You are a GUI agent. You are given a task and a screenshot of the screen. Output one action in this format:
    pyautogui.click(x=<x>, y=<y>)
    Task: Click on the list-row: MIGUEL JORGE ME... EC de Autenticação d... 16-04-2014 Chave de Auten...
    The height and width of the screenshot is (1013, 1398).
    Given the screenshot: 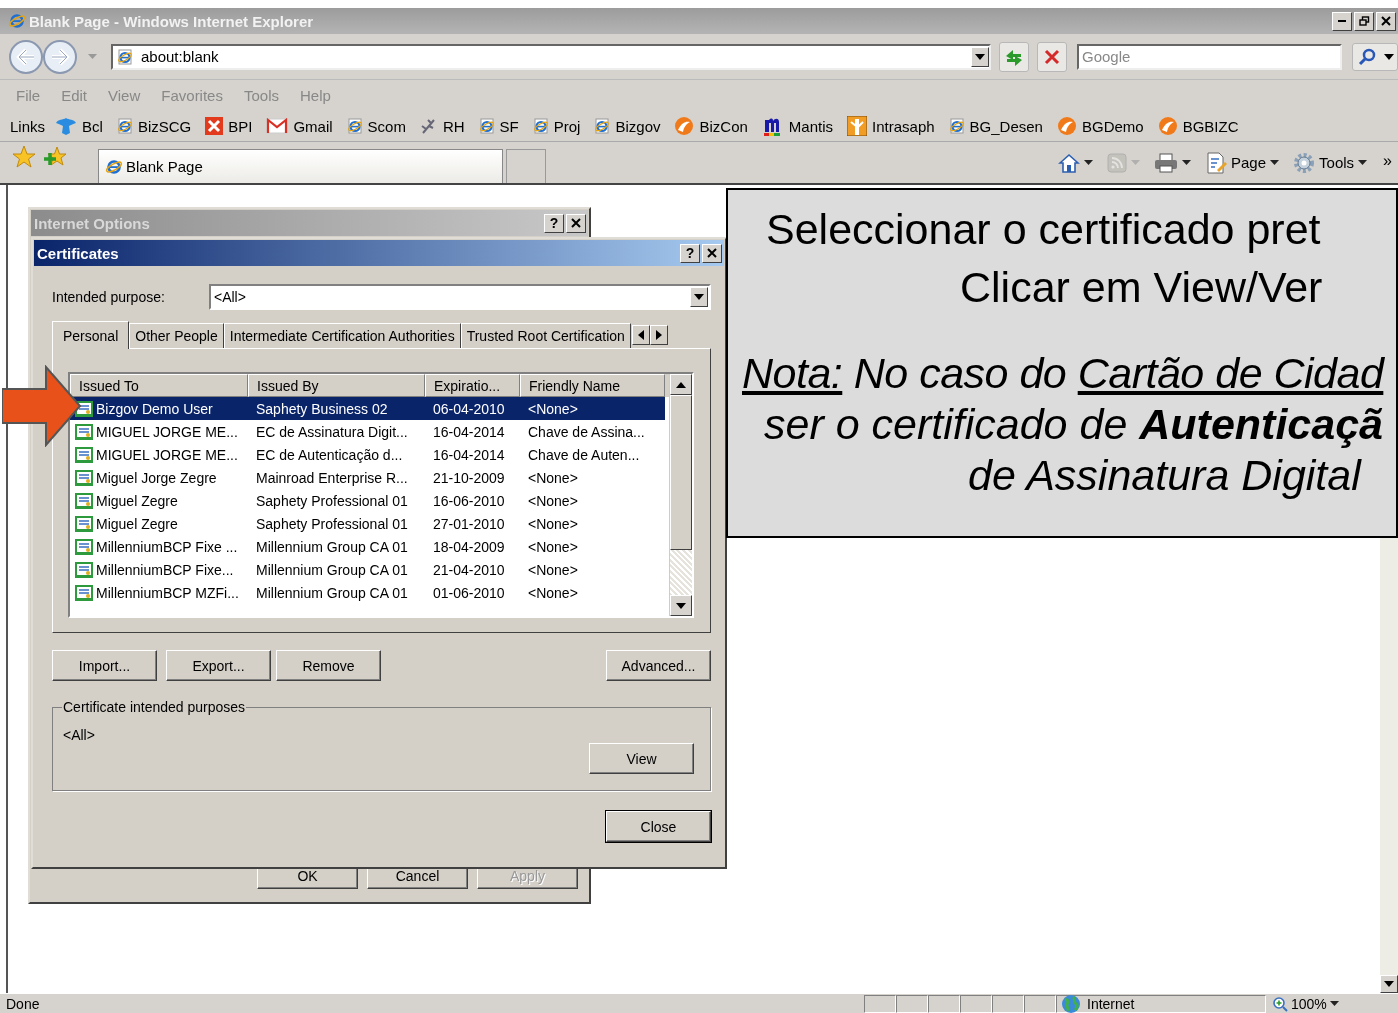 What is the action you would take?
    pyautogui.click(x=367, y=454)
    